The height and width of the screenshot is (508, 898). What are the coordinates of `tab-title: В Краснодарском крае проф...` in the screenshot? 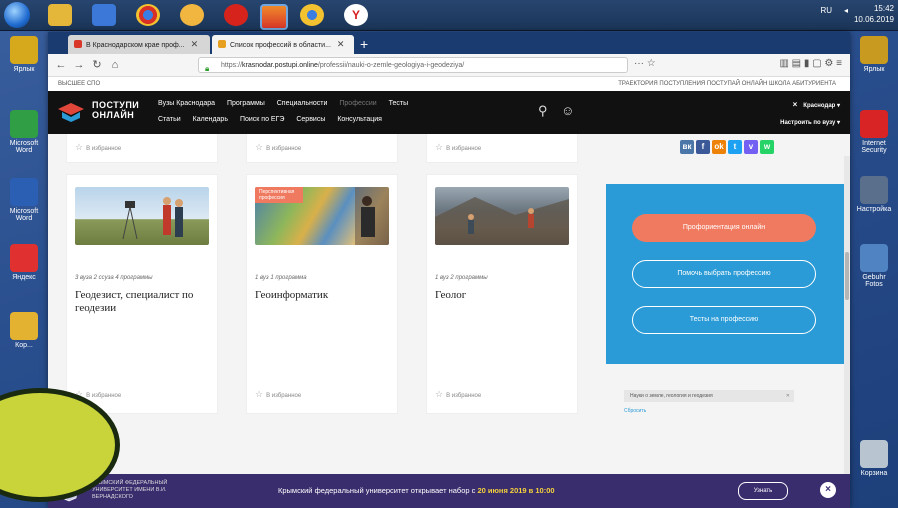 It's located at (135, 45).